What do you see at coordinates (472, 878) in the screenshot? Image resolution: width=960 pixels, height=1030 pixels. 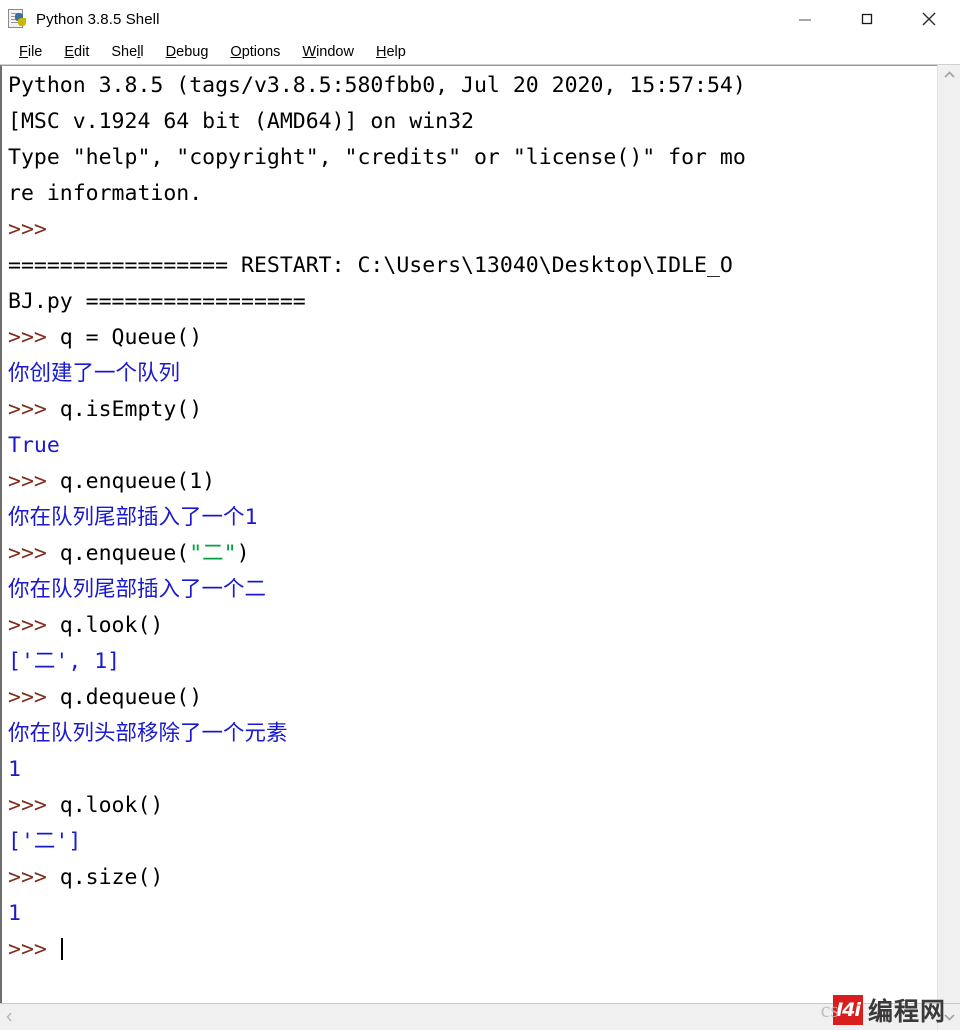 I see `console-line: >>> q.size()` at bounding box center [472, 878].